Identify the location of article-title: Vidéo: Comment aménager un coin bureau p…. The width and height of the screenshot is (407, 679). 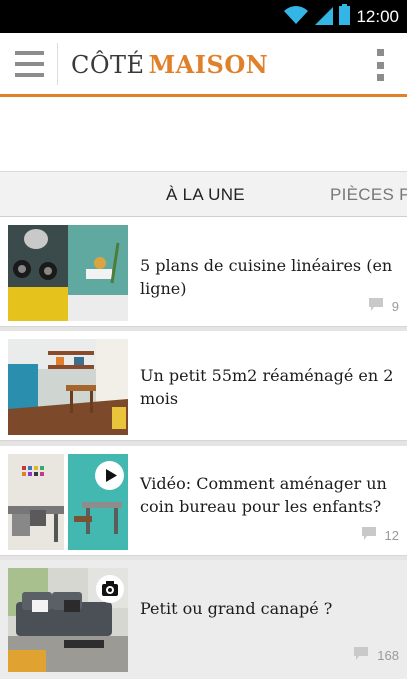
(263, 495).